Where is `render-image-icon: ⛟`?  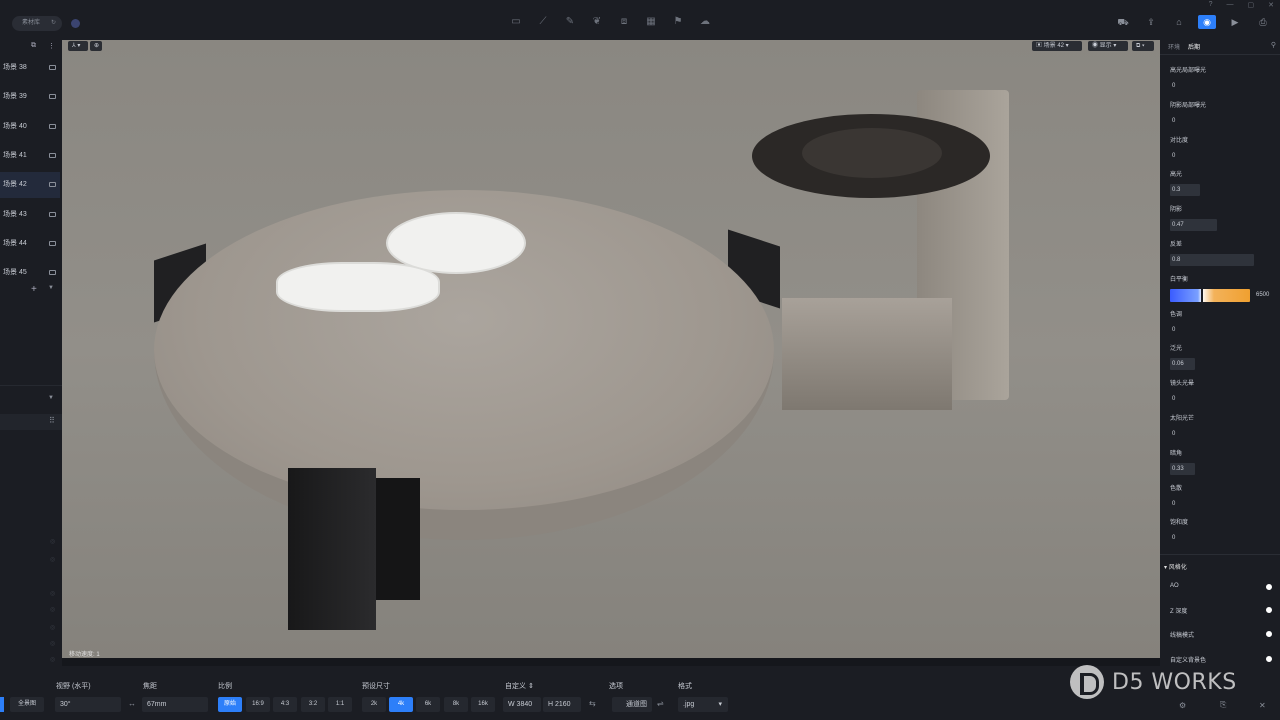 render-image-icon: ⛟ is located at coordinates (1123, 22).